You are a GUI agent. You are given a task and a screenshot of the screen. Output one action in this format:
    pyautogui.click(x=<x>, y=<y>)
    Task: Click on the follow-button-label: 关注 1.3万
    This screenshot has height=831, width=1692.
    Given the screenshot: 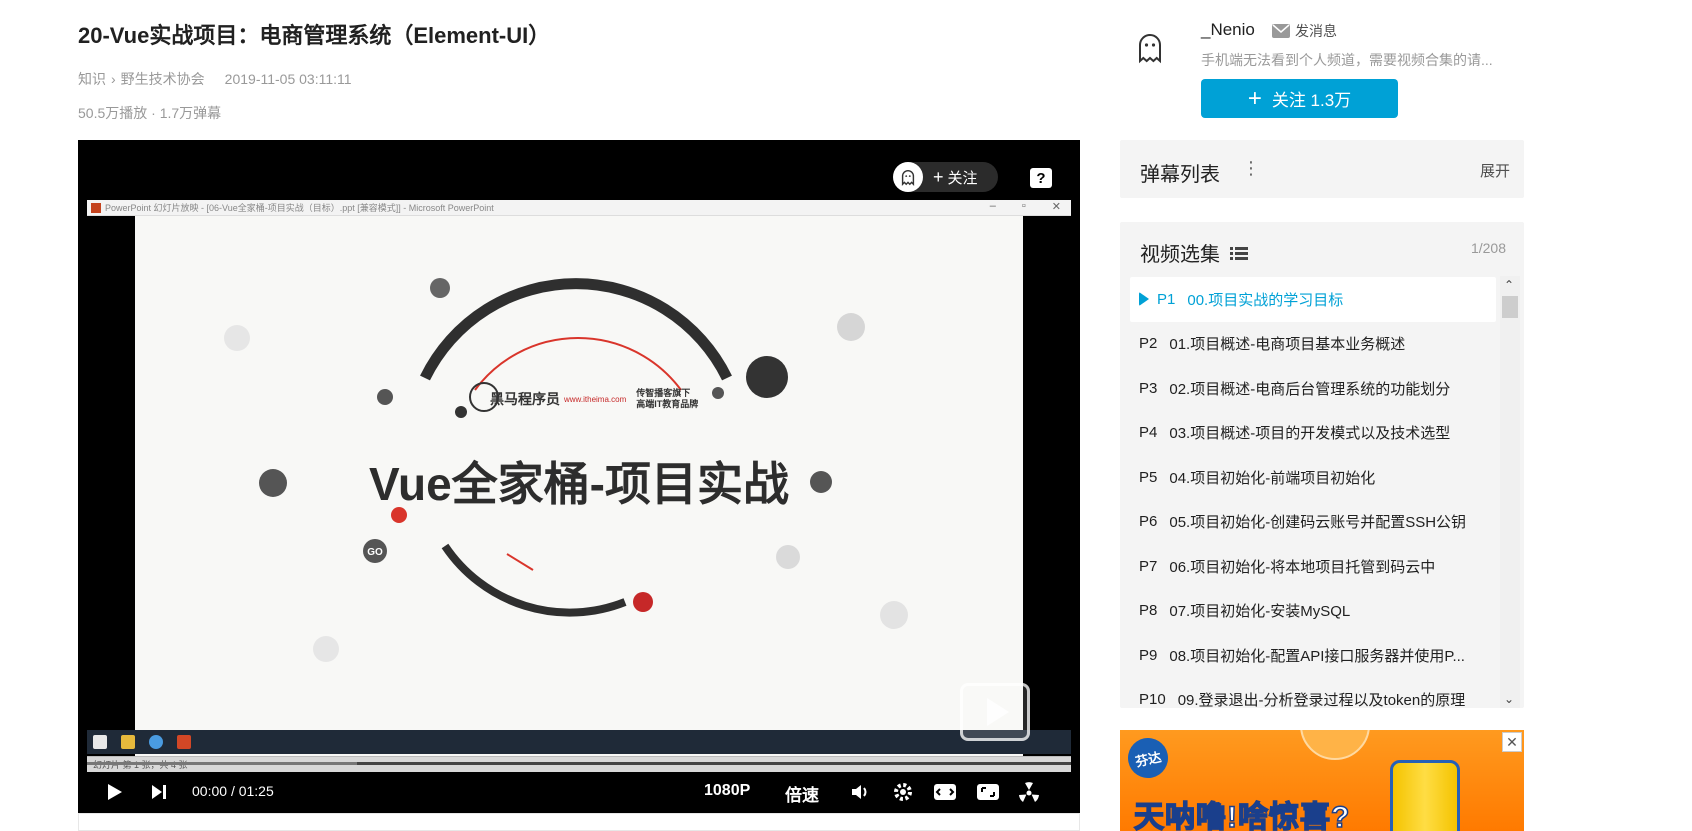 What is the action you would take?
    pyautogui.click(x=1311, y=100)
    